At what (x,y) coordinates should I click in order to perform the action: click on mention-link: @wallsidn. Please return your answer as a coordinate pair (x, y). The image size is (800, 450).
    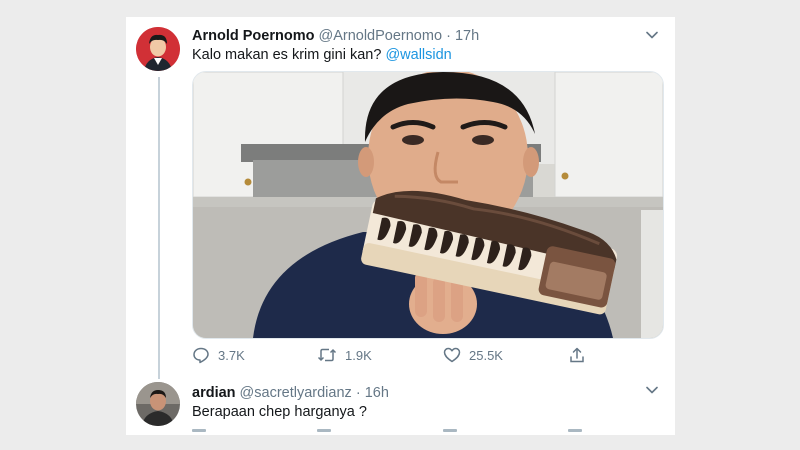
    Looking at the image, I should click on (418, 55).